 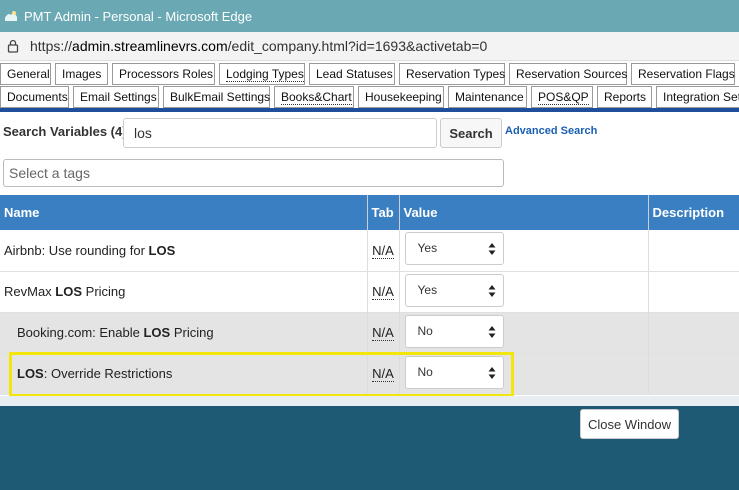 What do you see at coordinates (11, 16) in the screenshot?
I see `app-icon` at bounding box center [11, 16].